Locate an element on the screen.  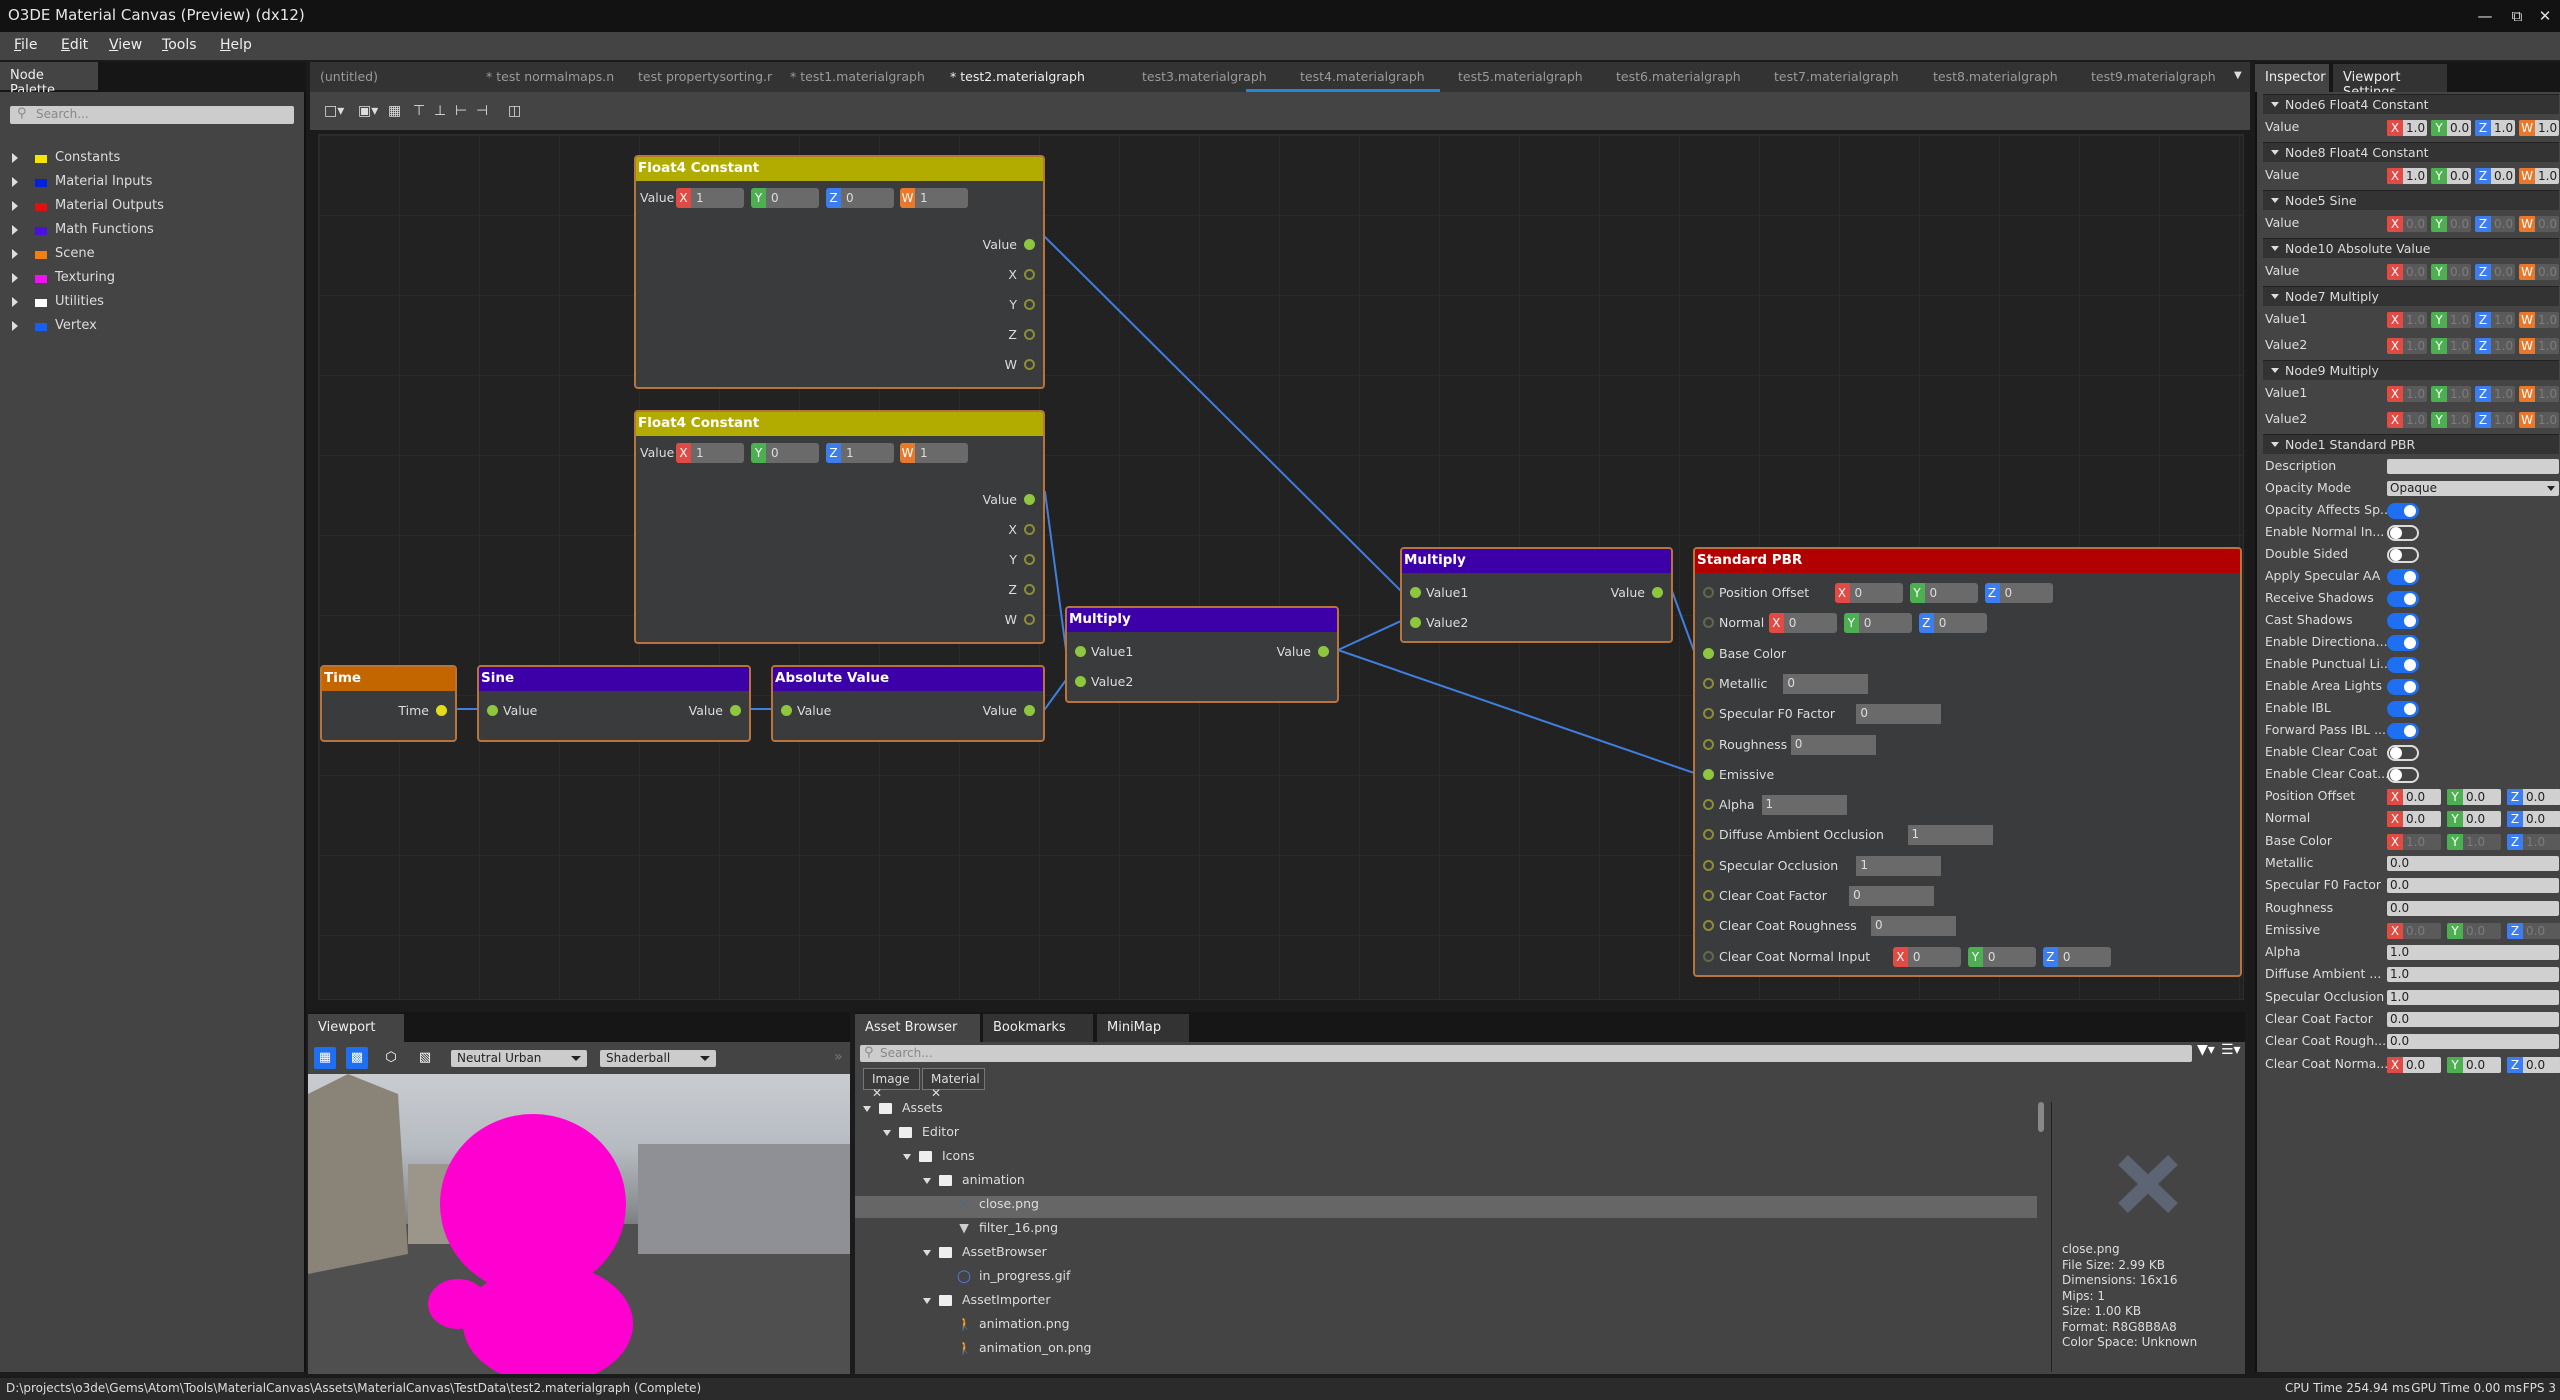
graph-tab-1: * test normalmaps.n is located at coordinates (550, 76).